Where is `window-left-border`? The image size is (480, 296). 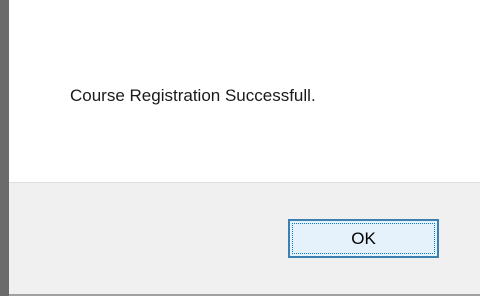
window-left-border is located at coordinates (4, 148).